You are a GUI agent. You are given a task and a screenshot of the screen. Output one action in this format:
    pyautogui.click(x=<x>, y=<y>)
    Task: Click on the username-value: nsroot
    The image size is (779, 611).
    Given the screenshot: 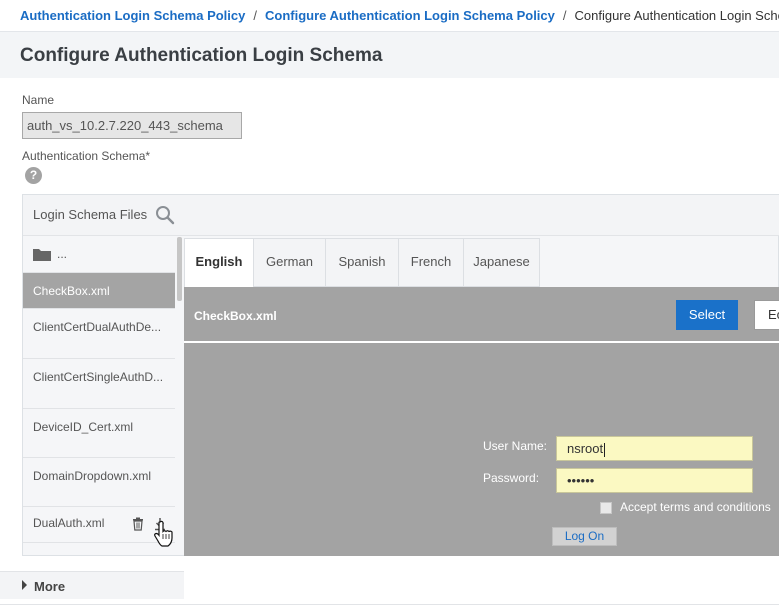 What is the action you would take?
    pyautogui.click(x=585, y=448)
    